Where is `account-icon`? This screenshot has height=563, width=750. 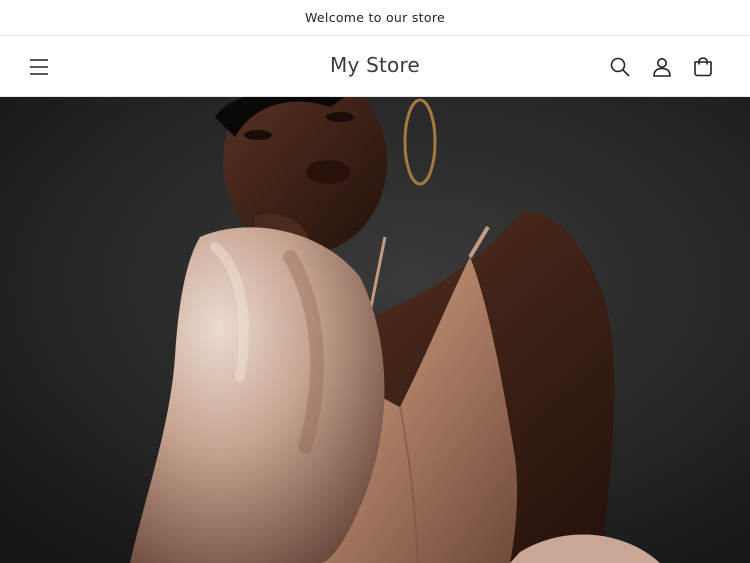
account-icon is located at coordinates (662, 67).